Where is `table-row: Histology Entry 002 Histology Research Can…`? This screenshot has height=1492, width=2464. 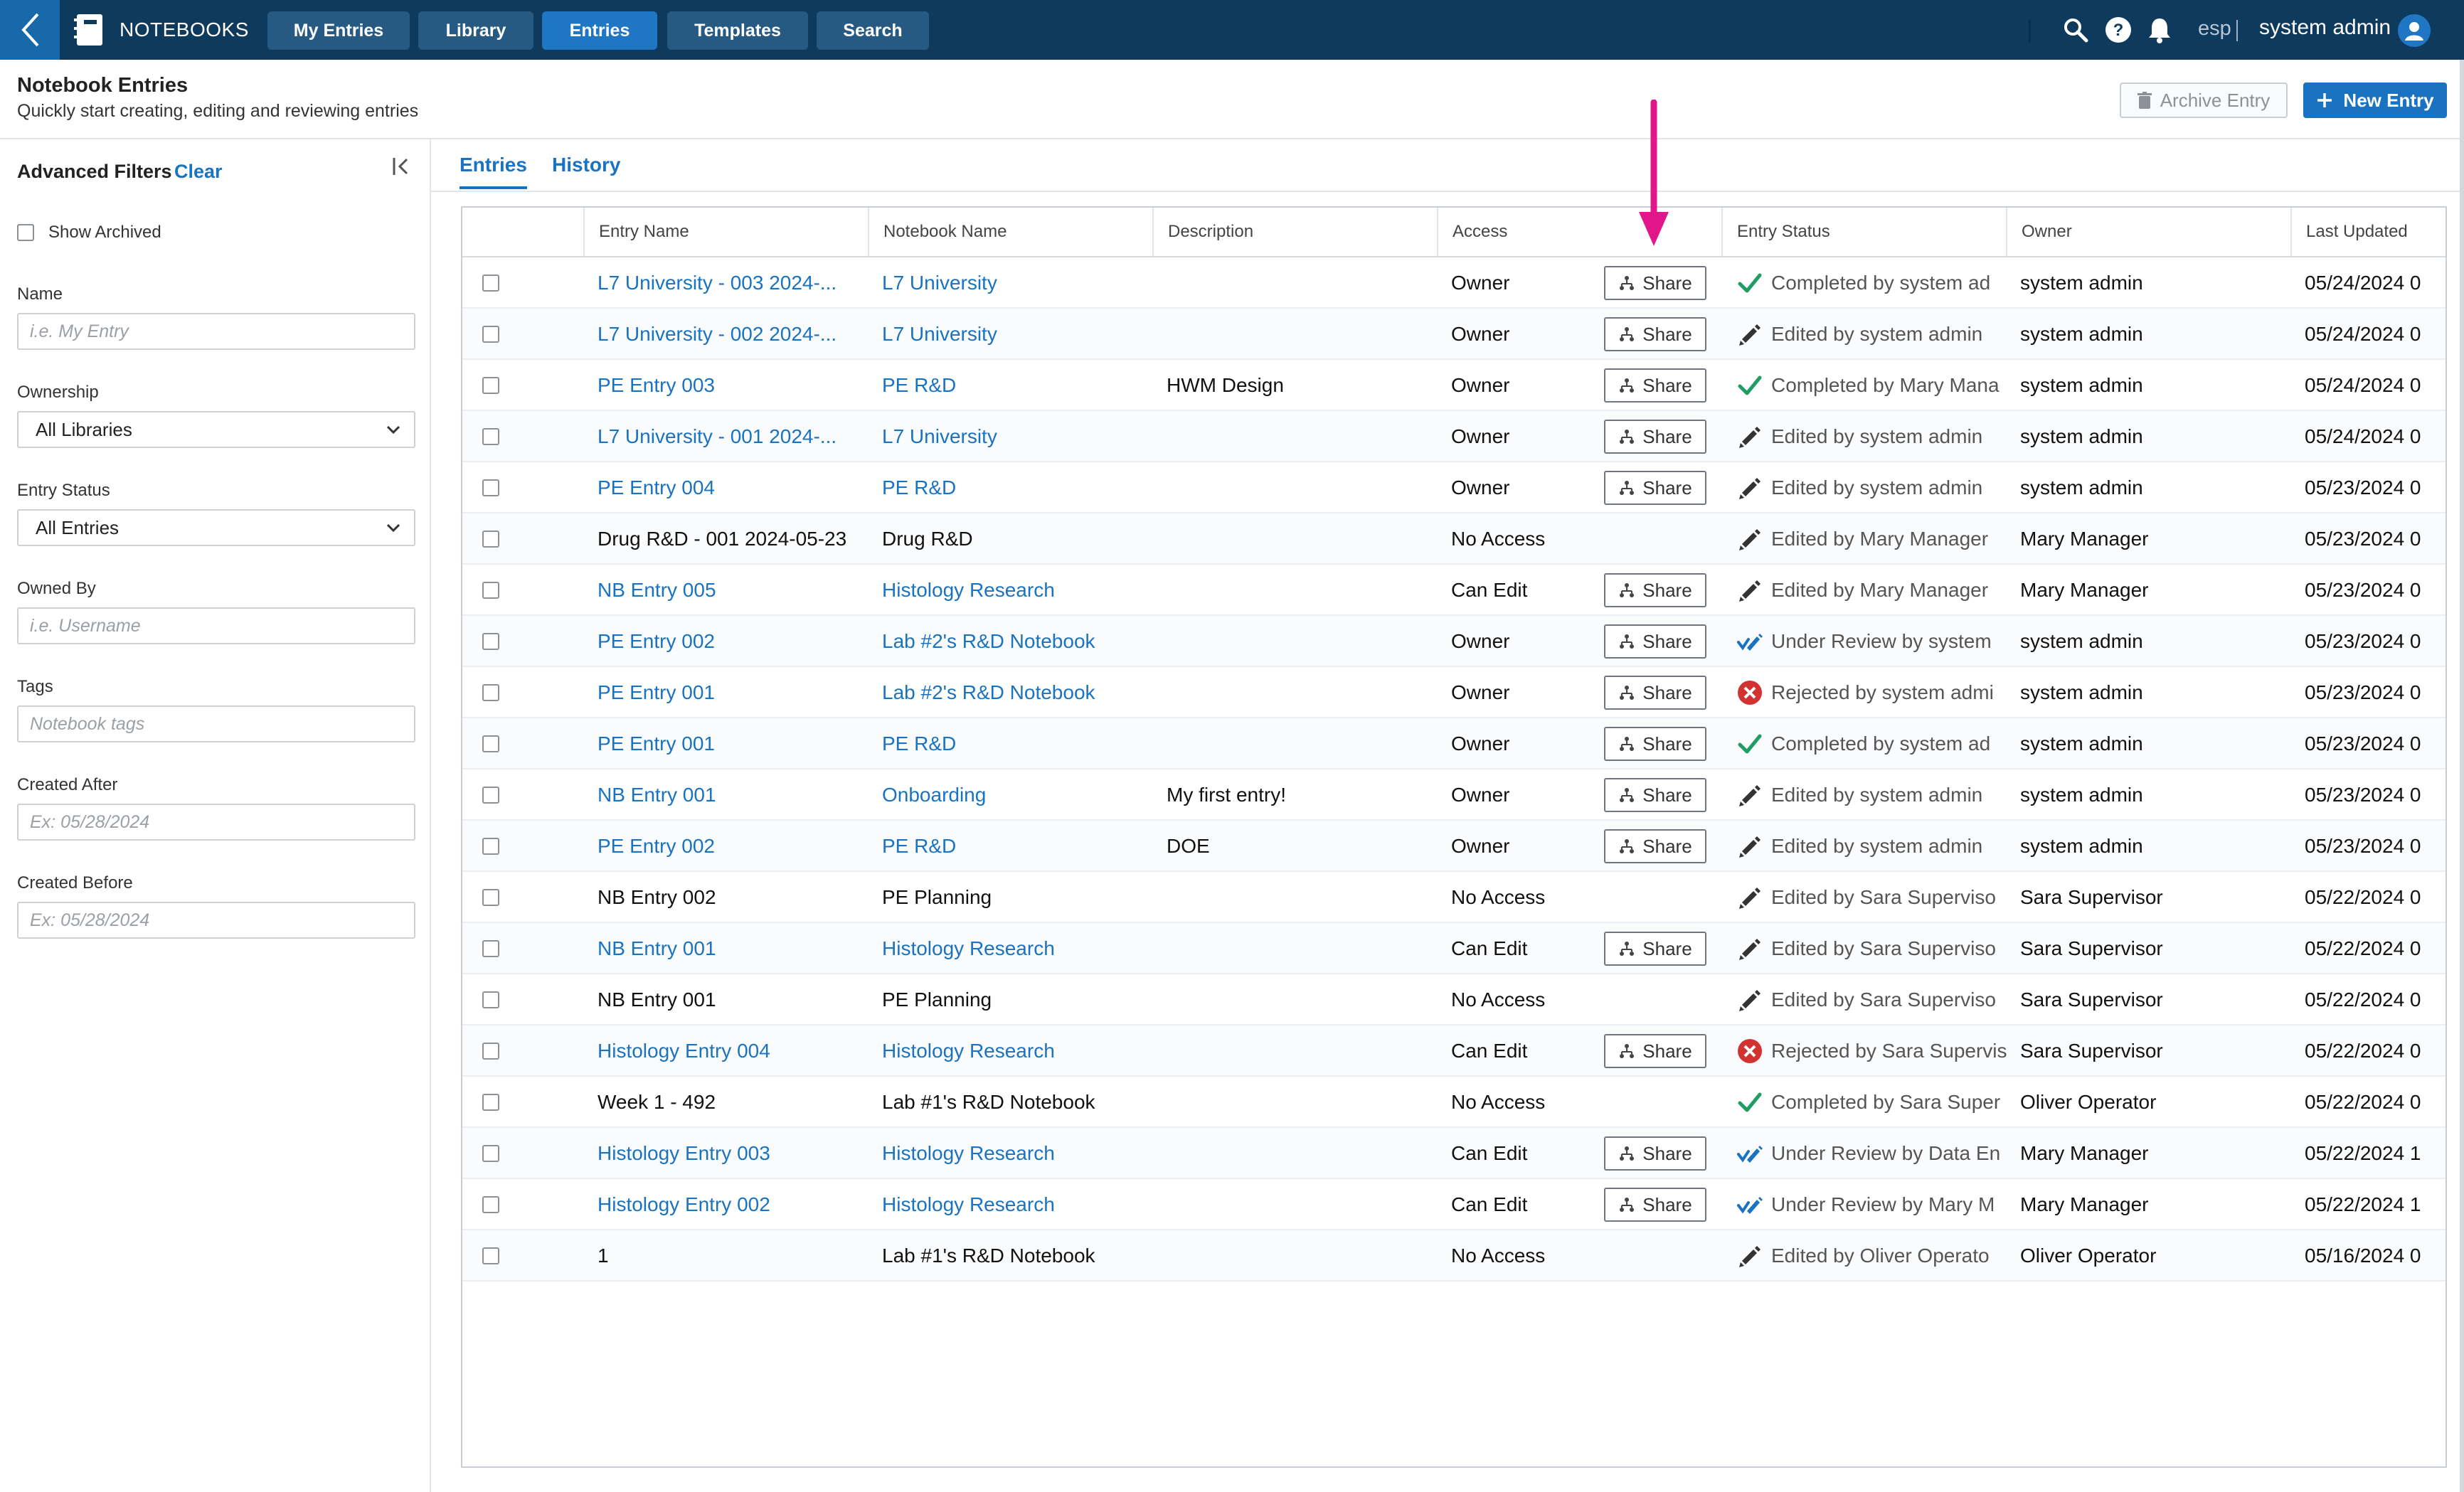 table-row: Histology Entry 002 Histology Research Can… is located at coordinates (1454, 1204).